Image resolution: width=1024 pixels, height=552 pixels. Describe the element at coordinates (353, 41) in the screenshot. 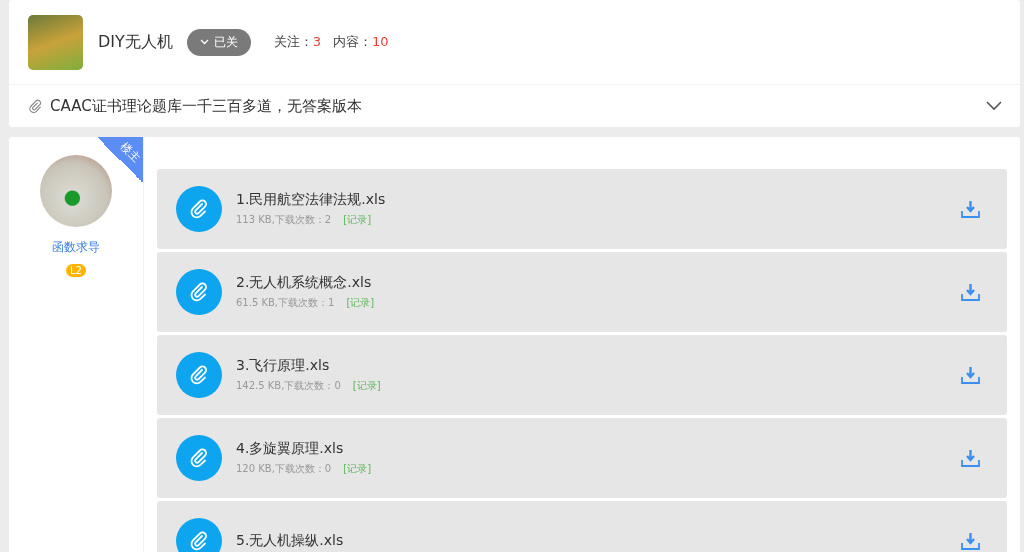

I see `stat-label: 内容：` at that location.